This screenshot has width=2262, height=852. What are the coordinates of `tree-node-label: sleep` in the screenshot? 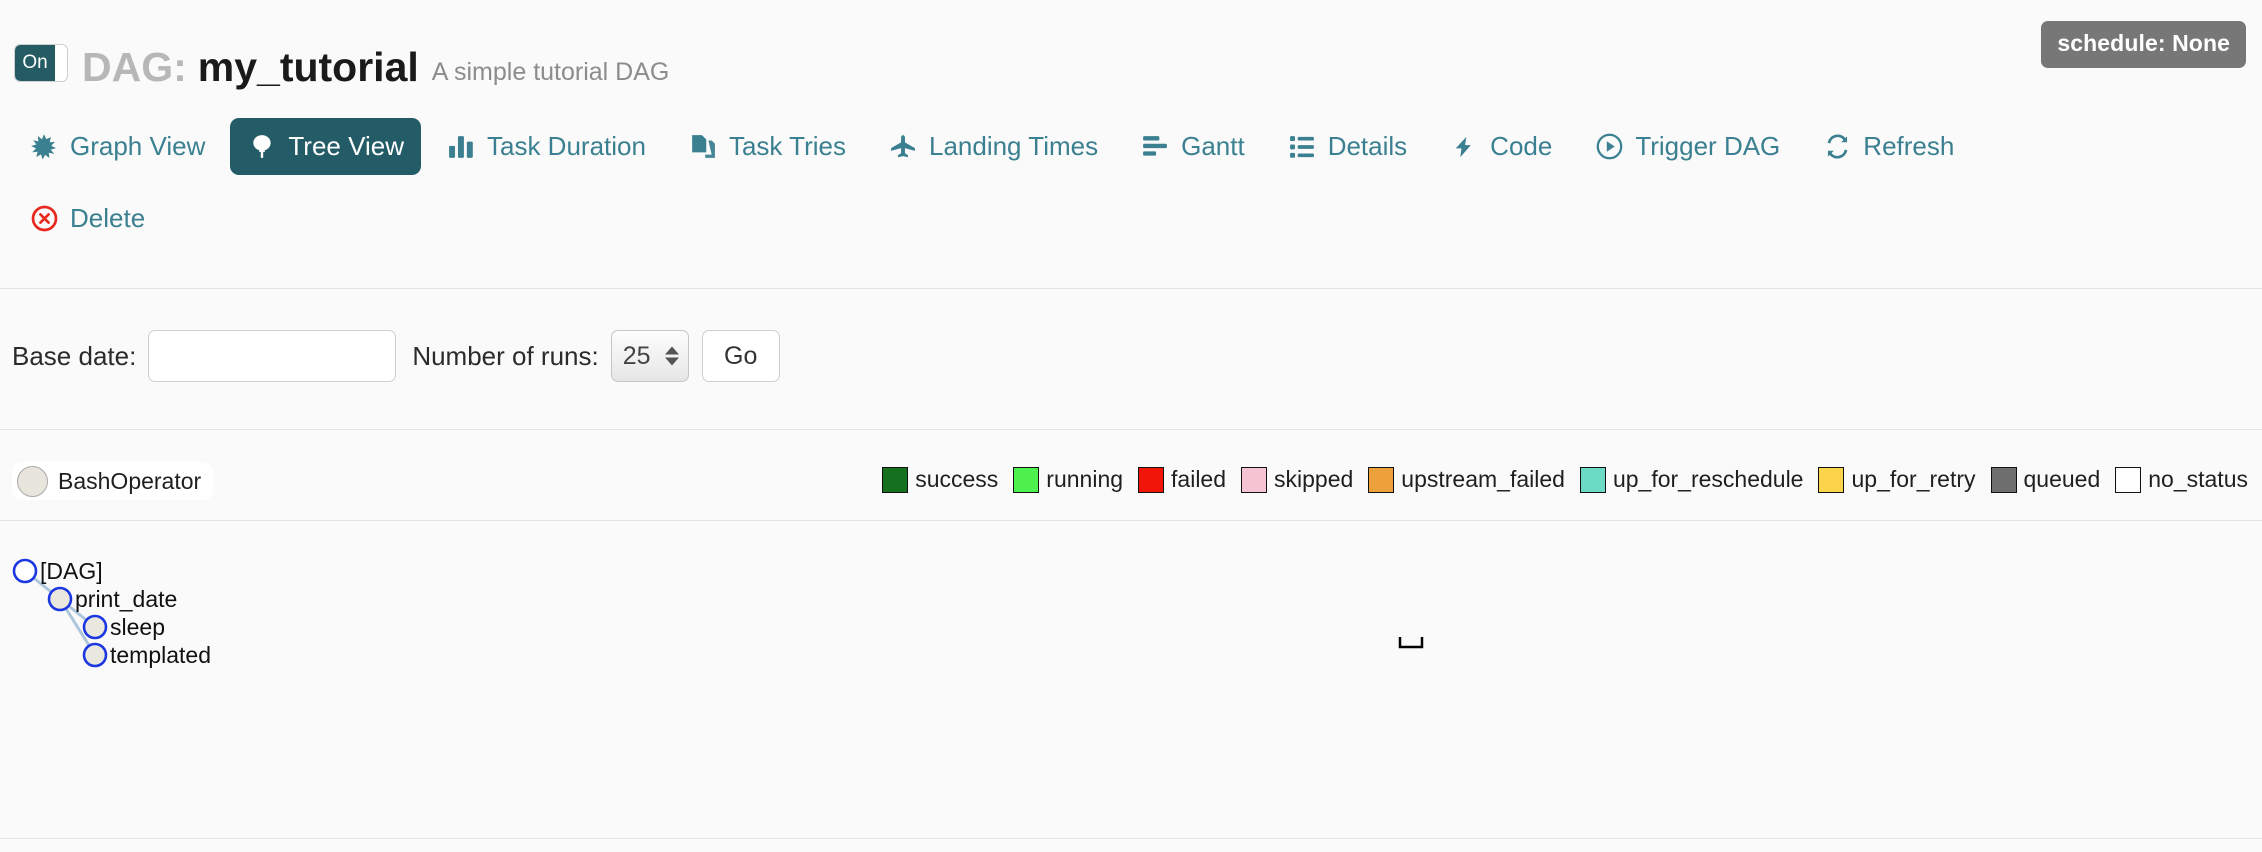 It's located at (137, 627).